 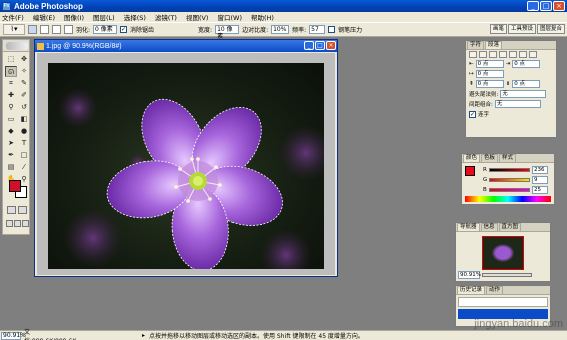 What do you see at coordinates (24, 71) in the screenshot?
I see `magic-wand-tool-icon: ✧` at bounding box center [24, 71].